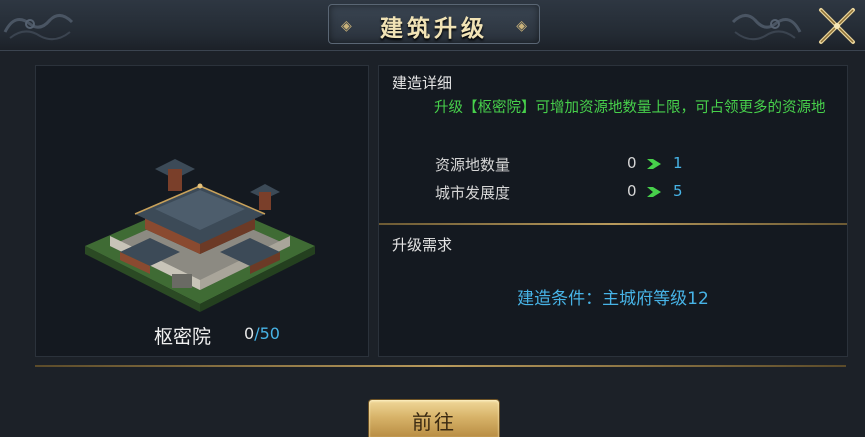 The image size is (865, 437). I want to click on stat-row-resource-count: 资源地数量 0 1, so click(585, 164).